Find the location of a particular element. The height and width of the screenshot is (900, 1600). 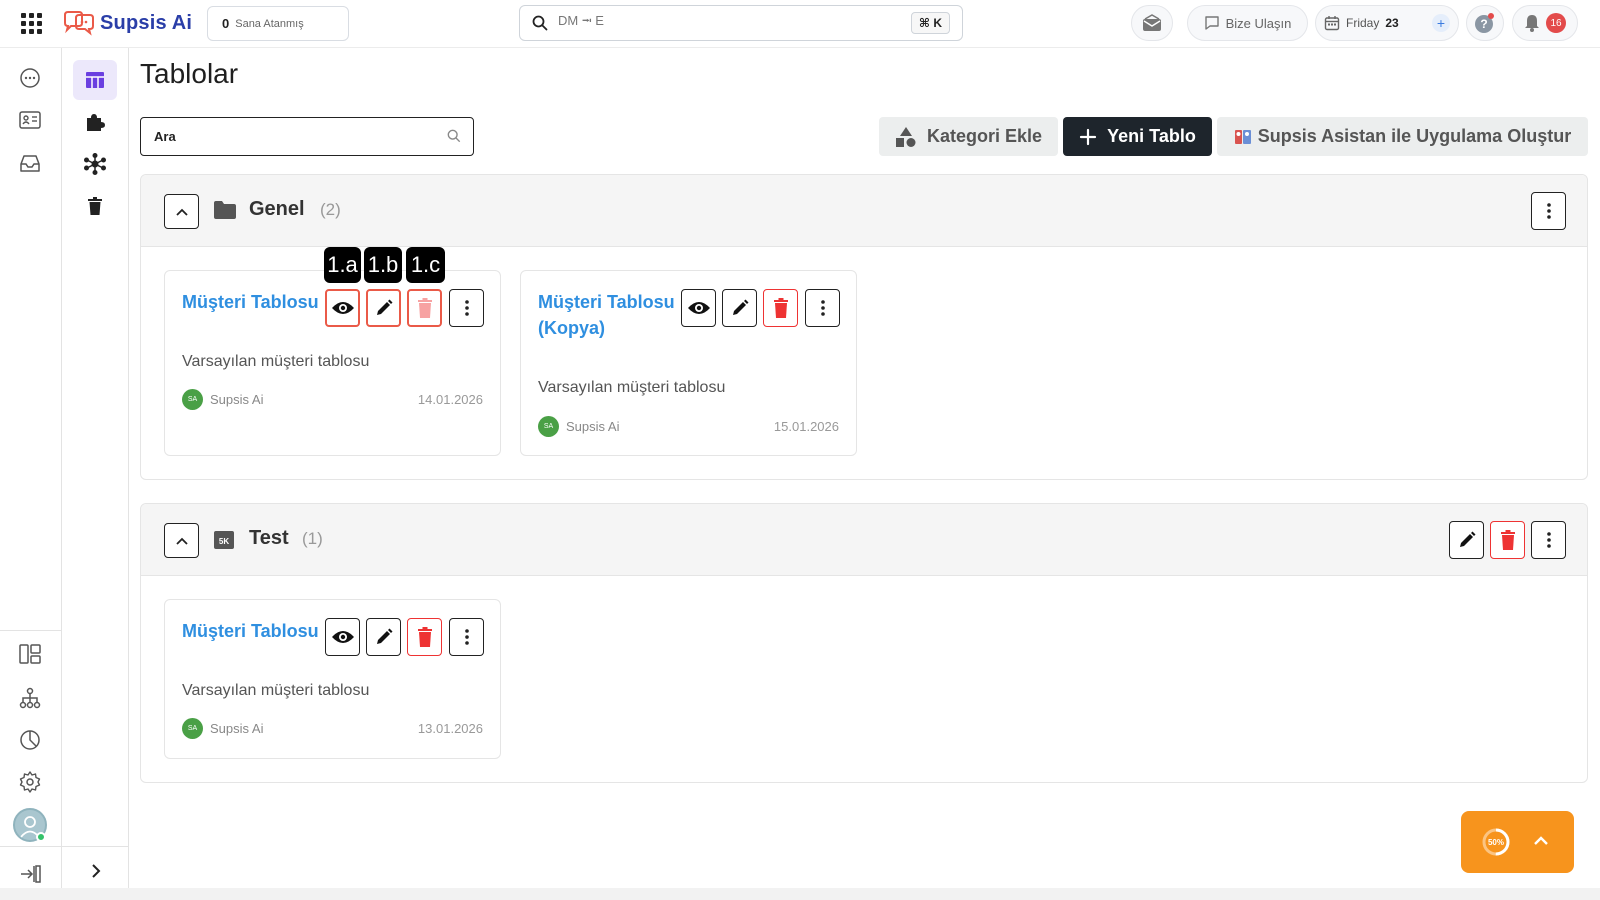

new-table-button: Yeni Tablo is located at coordinates (1137, 136).